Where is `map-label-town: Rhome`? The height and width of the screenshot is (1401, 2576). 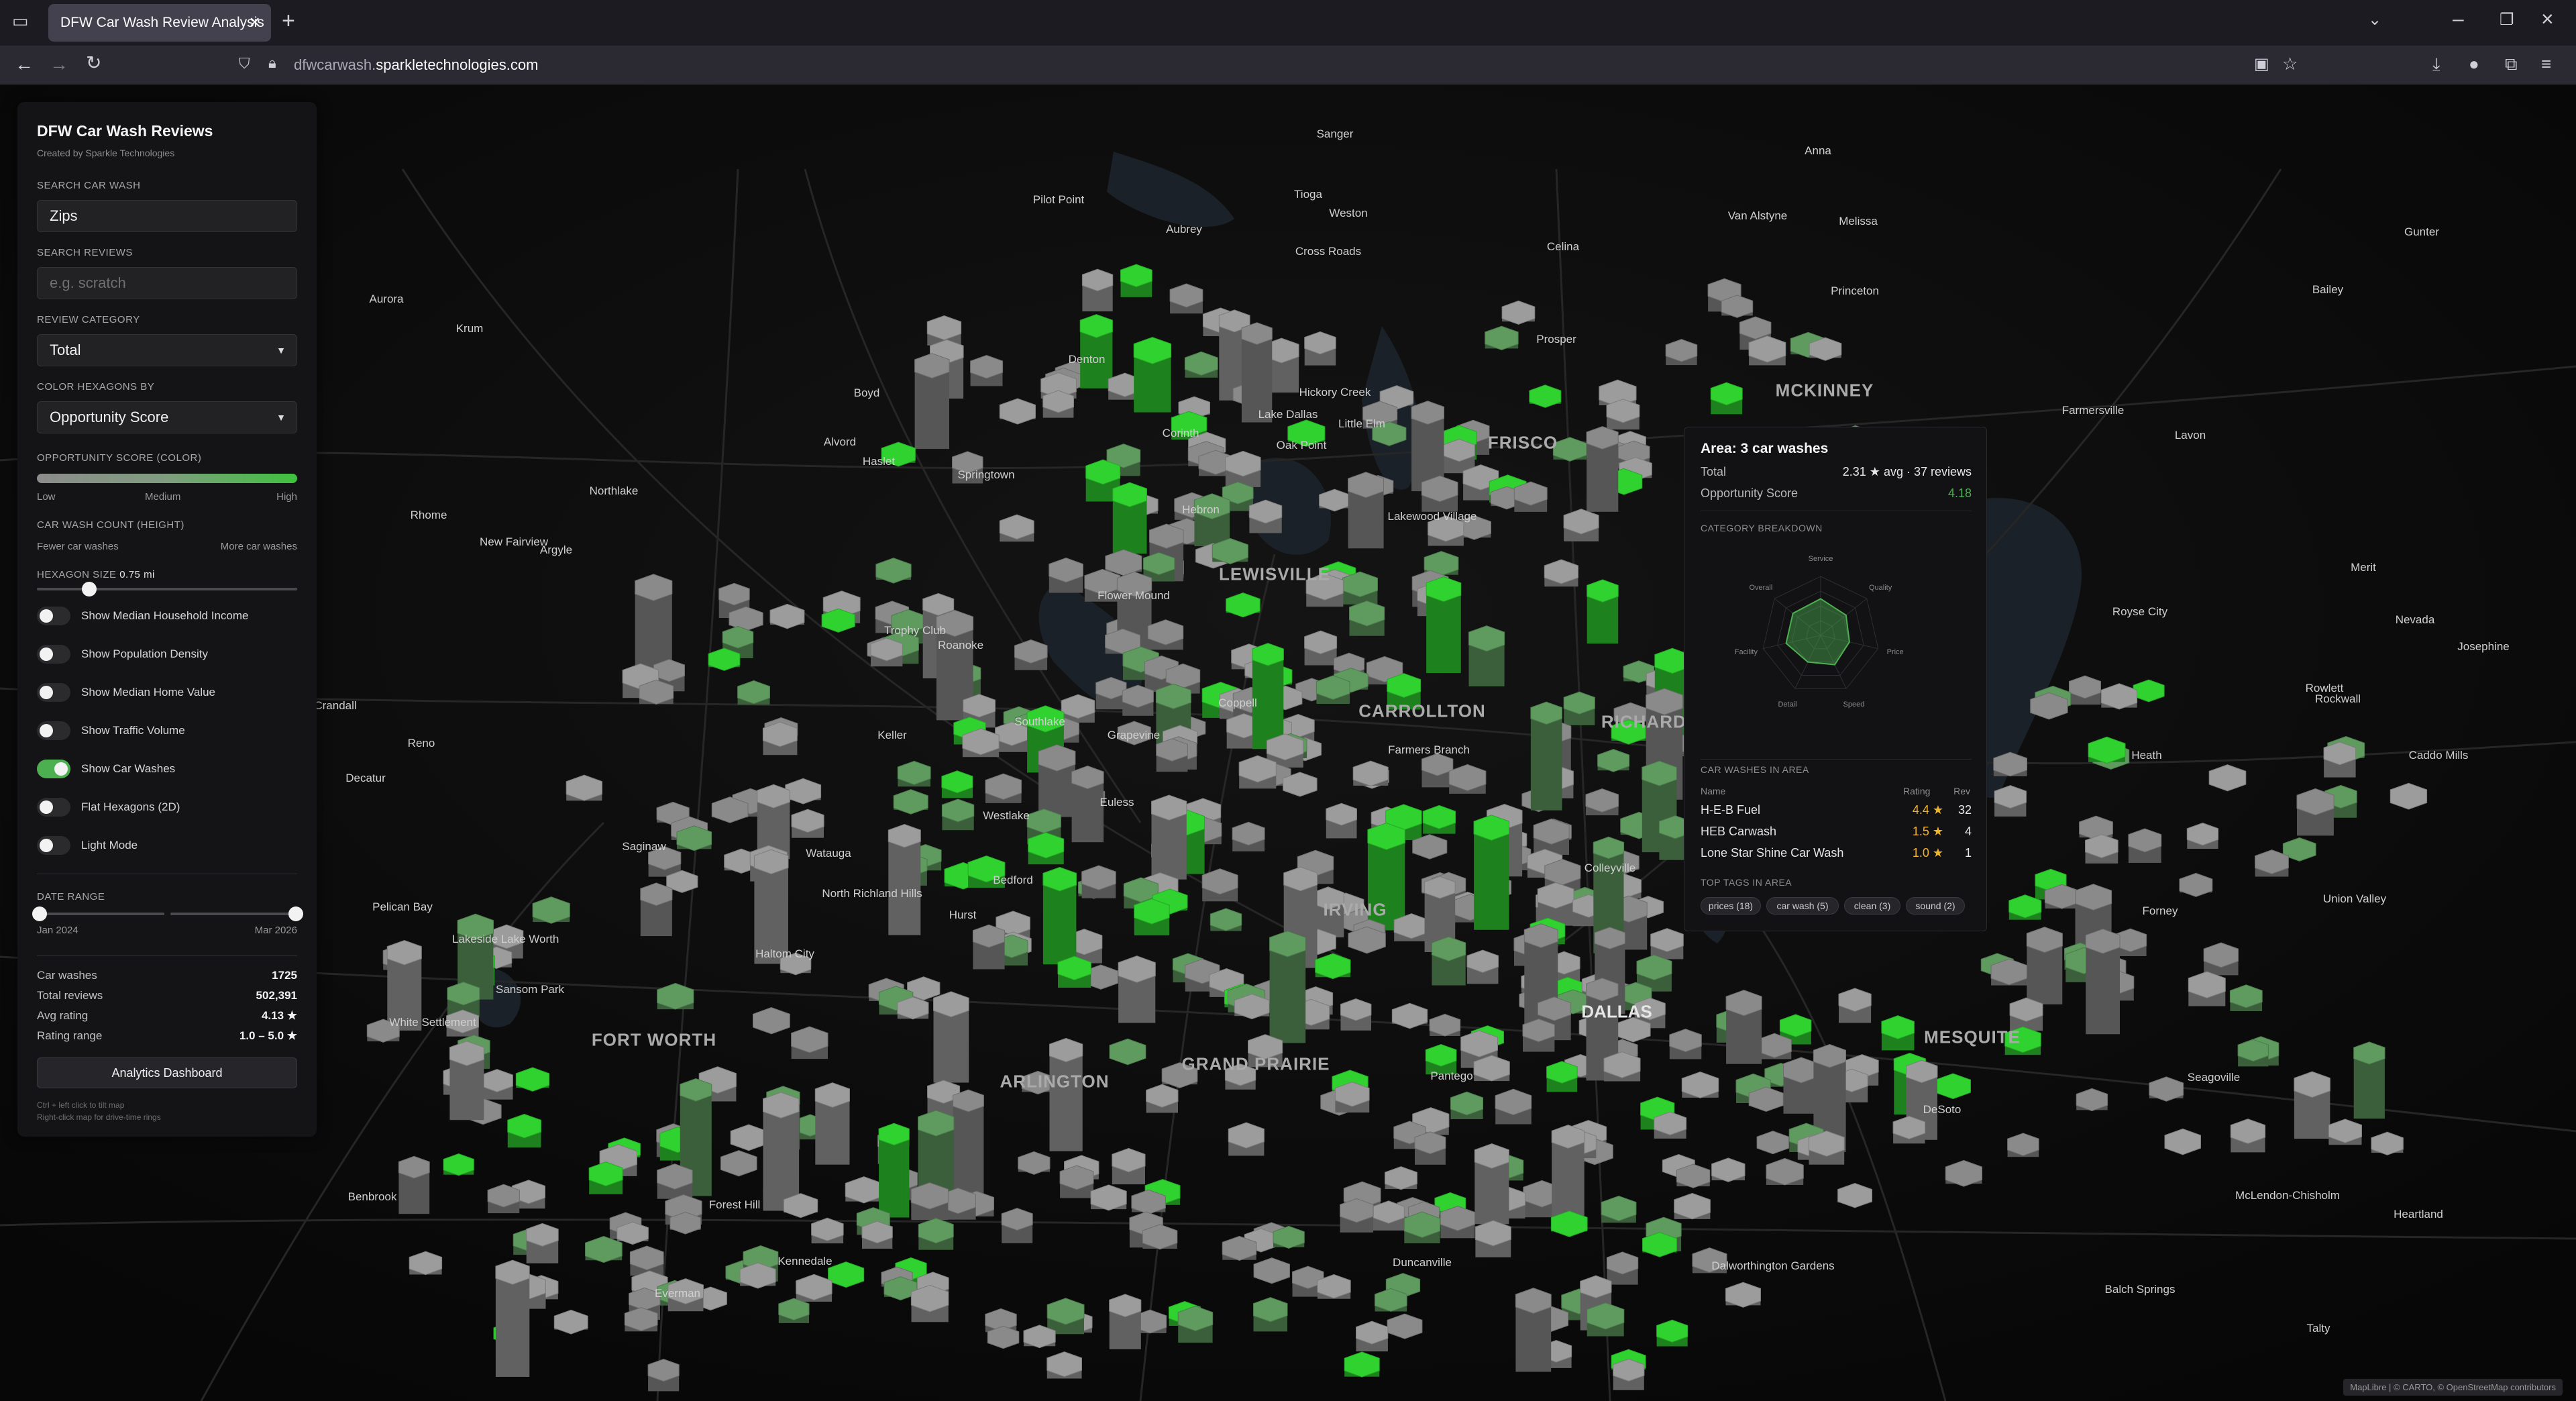 map-label-town: Rhome is located at coordinates (428, 515).